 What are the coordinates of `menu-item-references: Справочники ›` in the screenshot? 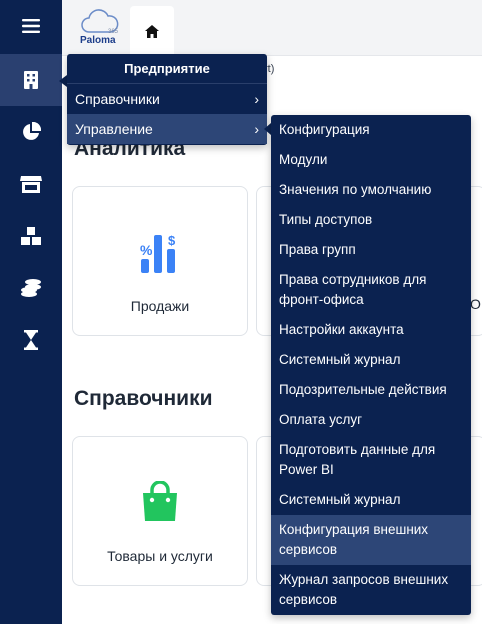 It's located at (167, 99).